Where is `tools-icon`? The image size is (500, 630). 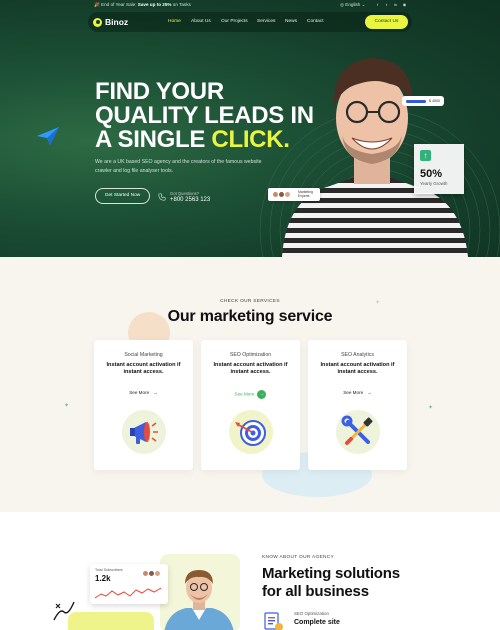 tools-icon is located at coordinates (358, 432).